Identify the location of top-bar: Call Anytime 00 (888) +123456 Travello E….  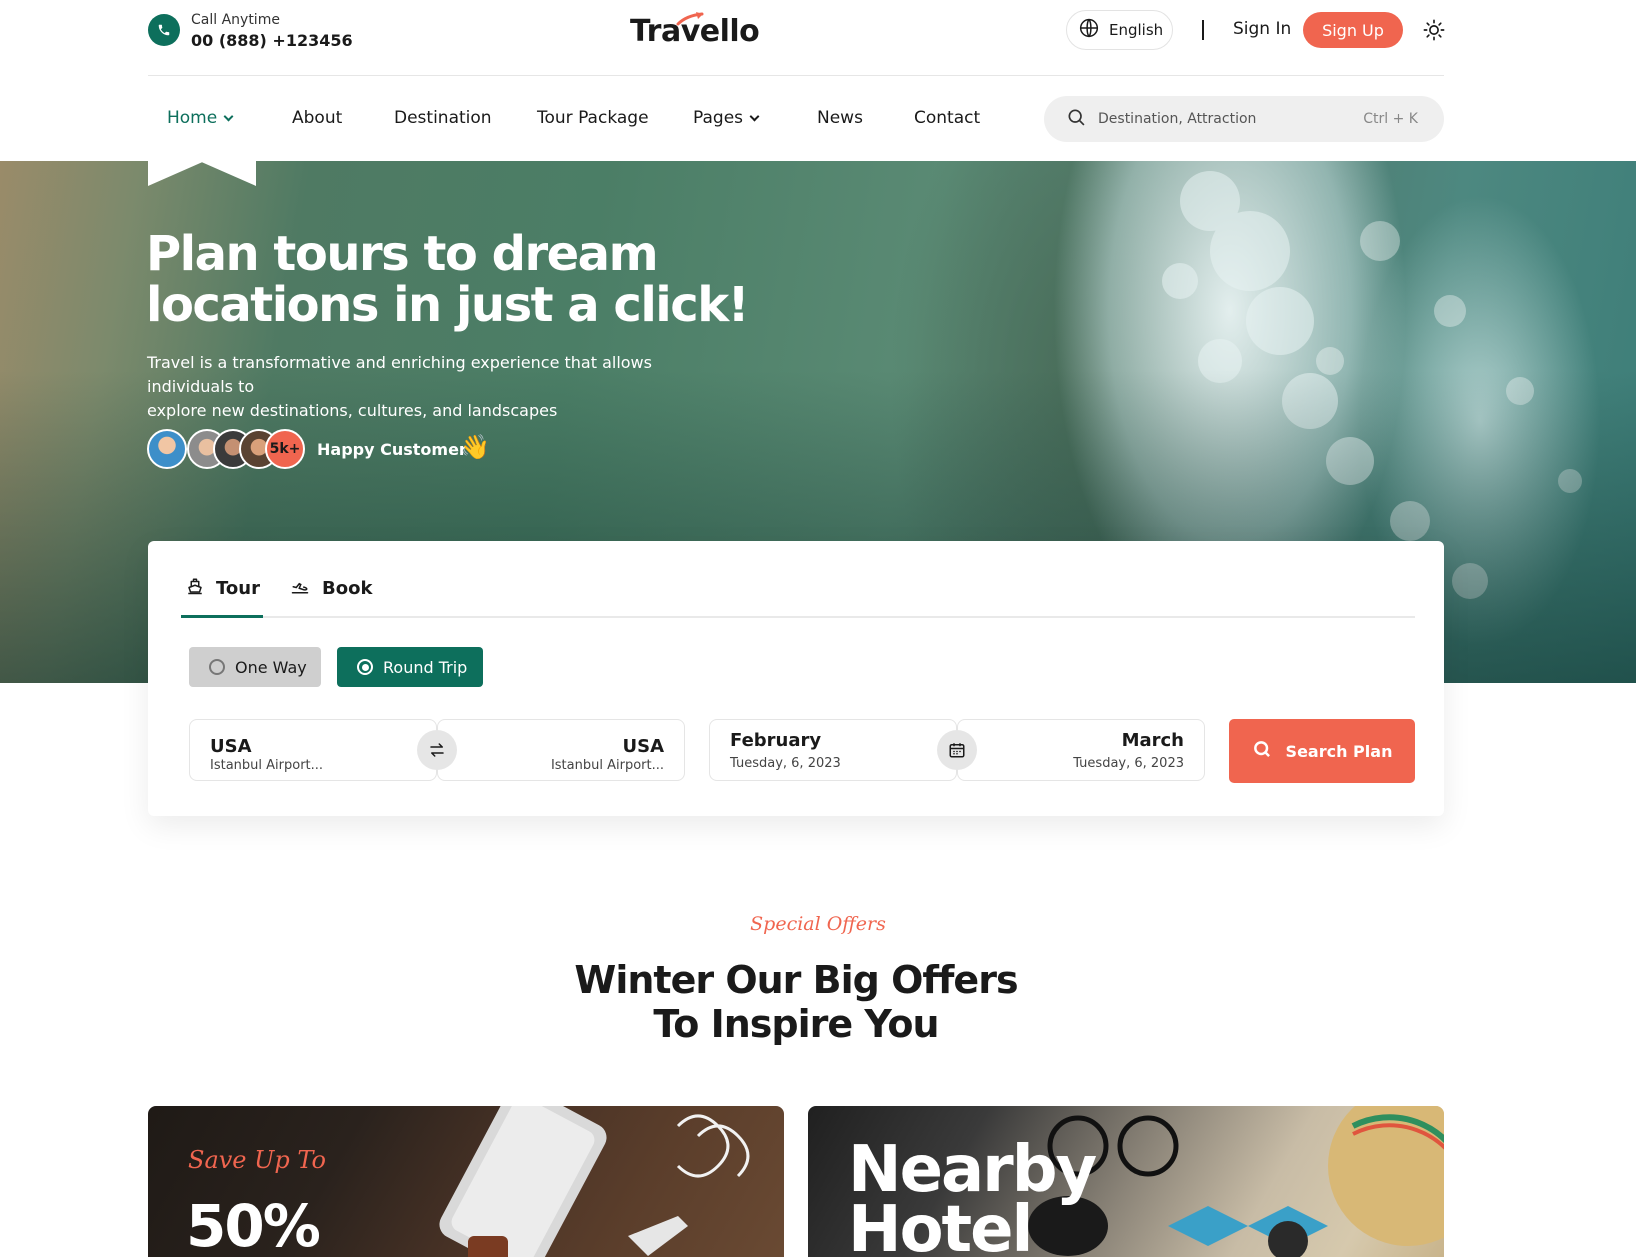
(797, 38).